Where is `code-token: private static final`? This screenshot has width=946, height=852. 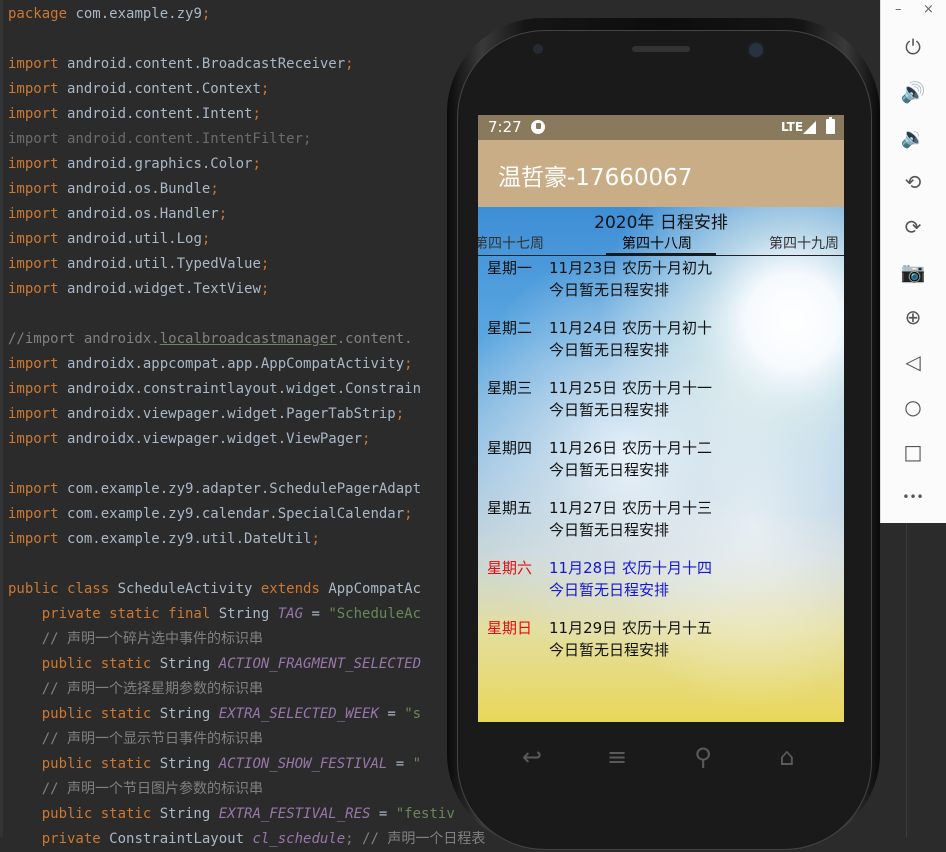
code-token: private static final is located at coordinates (113, 614).